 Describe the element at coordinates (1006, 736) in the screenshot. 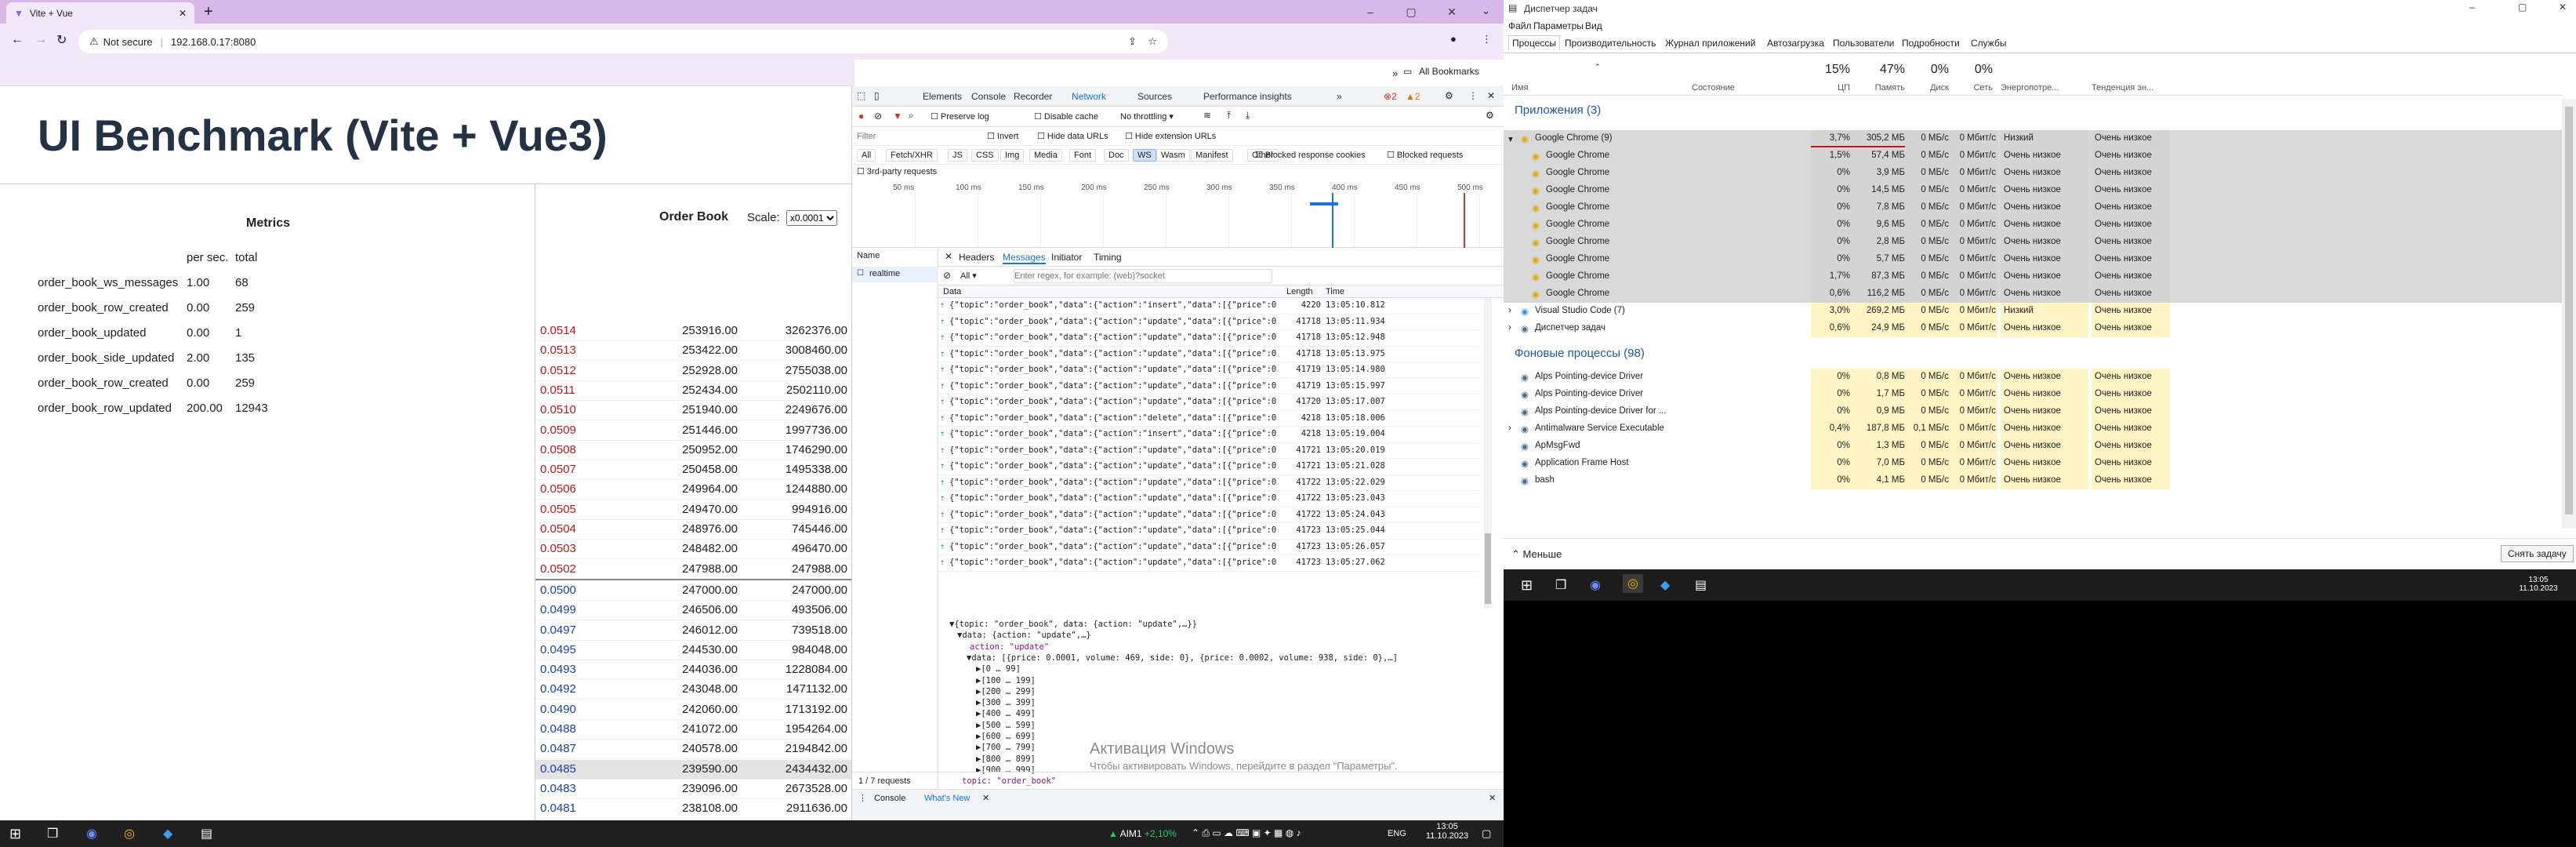

I see `detail-line: ▶[600 … 699]` at that location.